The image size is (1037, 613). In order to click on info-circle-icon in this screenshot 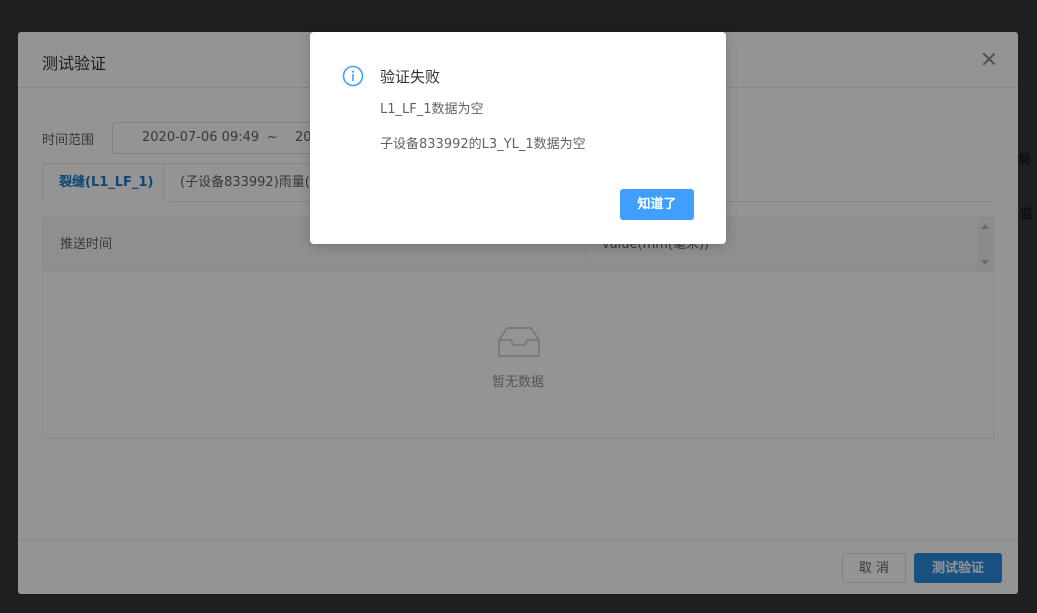, I will do `click(353, 76)`.